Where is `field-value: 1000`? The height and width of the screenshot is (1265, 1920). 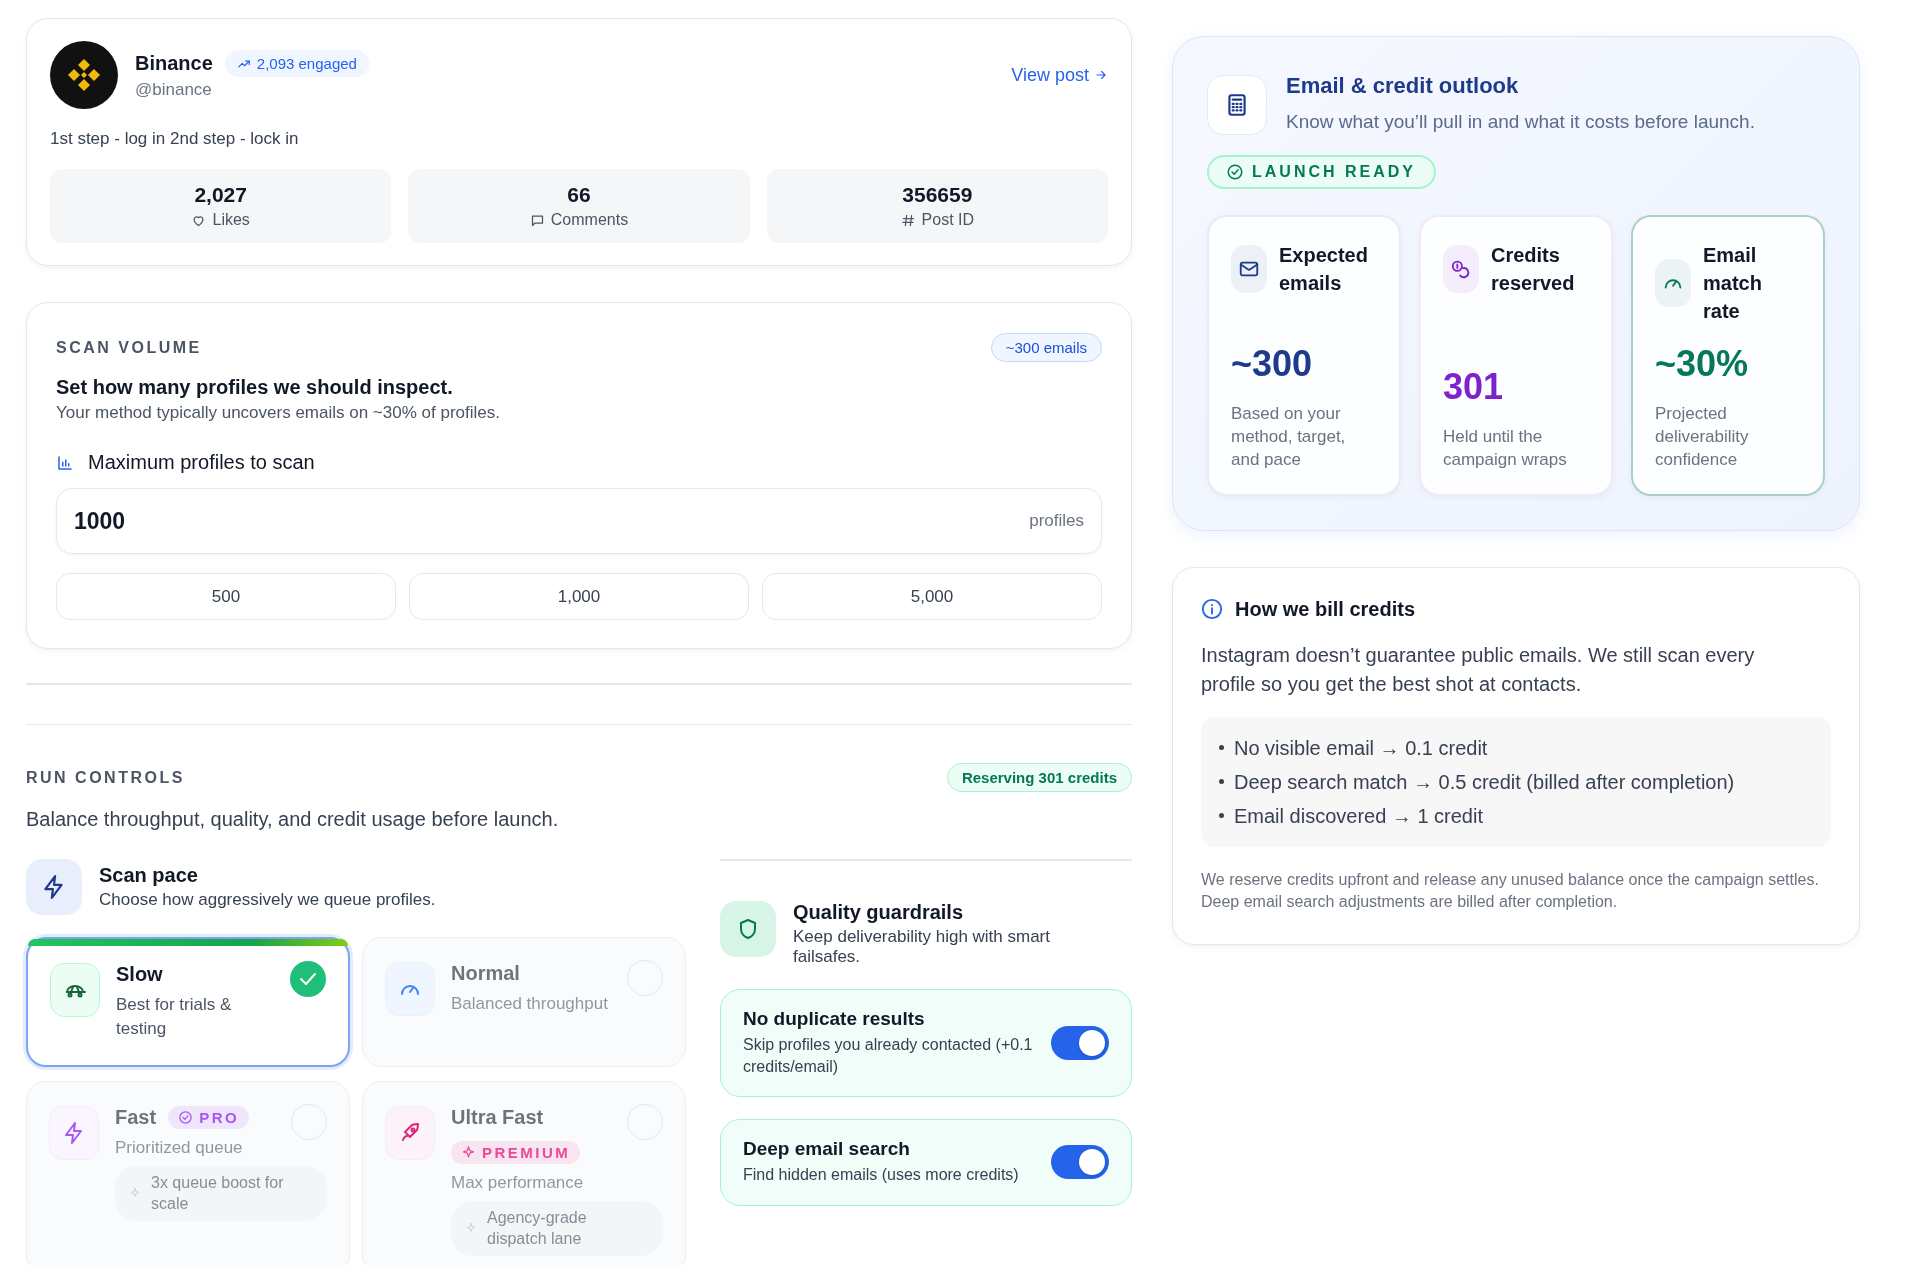 field-value: 1000 is located at coordinates (100, 521).